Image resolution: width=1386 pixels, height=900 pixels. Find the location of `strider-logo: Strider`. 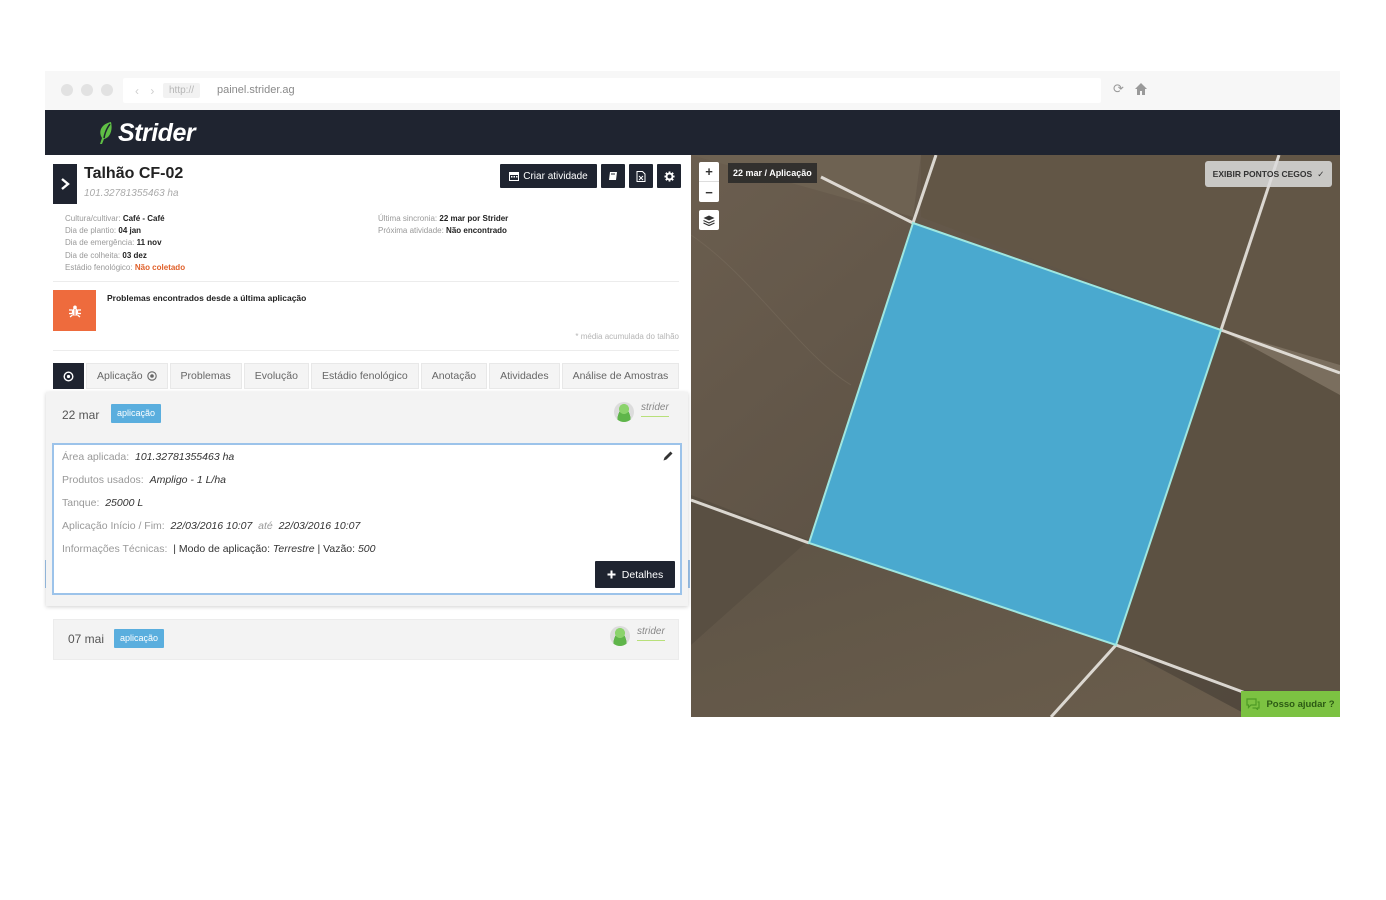

strider-logo: Strider is located at coordinates (146, 133).